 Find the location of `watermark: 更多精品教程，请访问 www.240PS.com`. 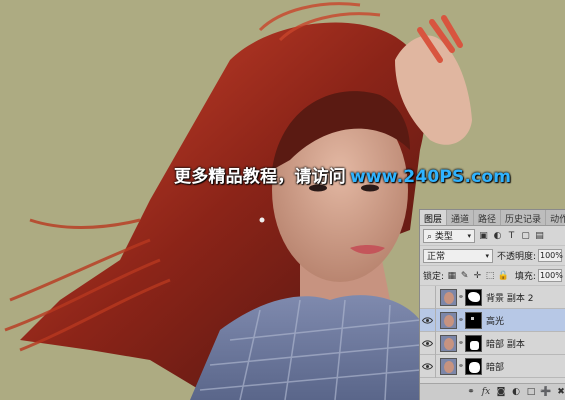

watermark: 更多精品教程，请访问 www.240PS.com is located at coordinates (343, 174).